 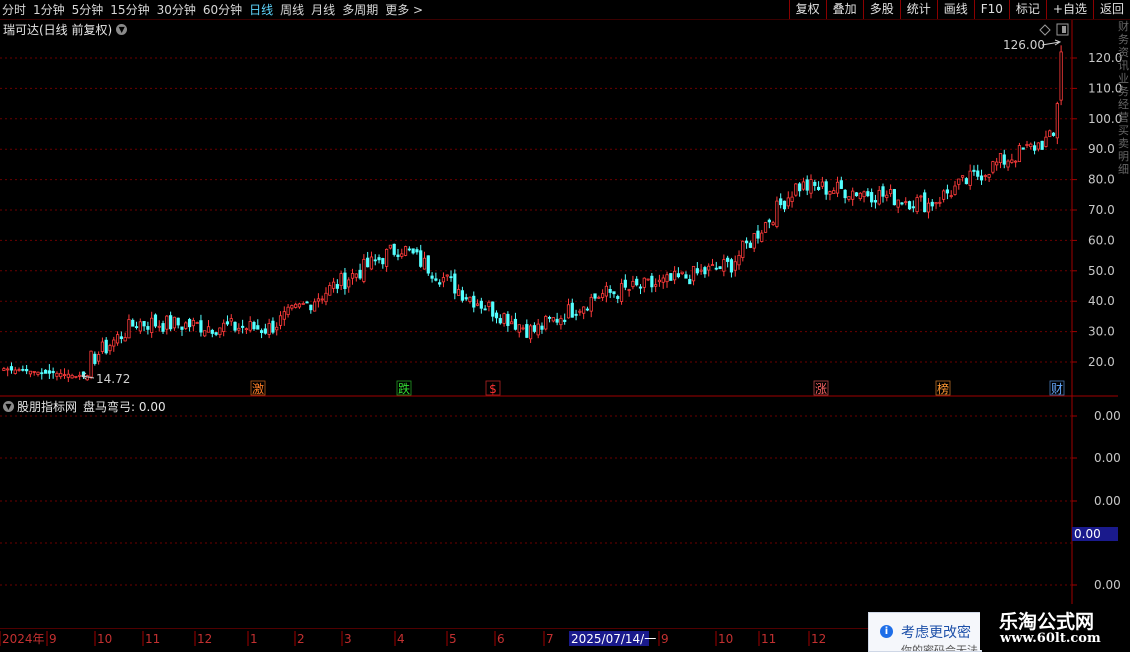 What do you see at coordinates (493, 389) in the screenshot?
I see `event-marker: $` at bounding box center [493, 389].